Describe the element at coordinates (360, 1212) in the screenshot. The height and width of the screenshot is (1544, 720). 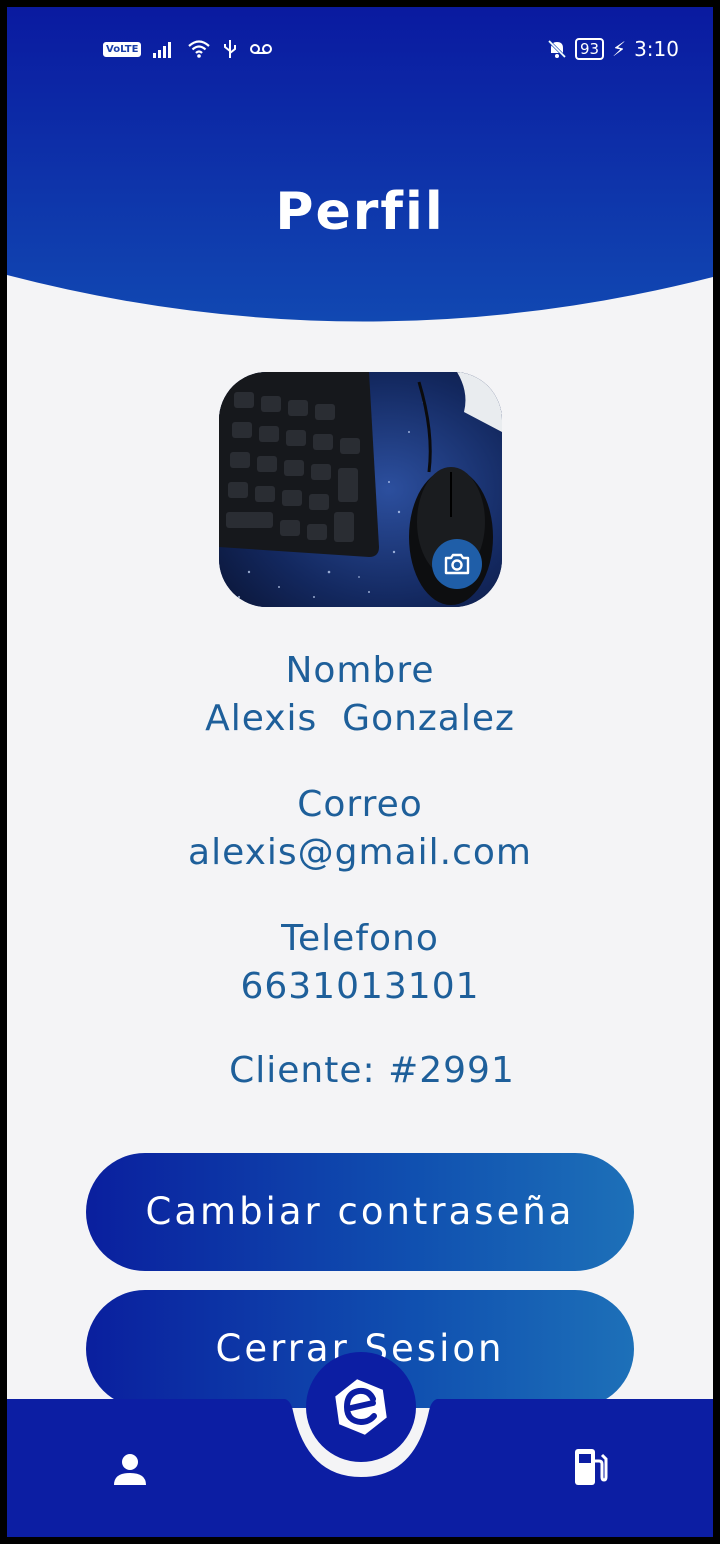
I see `change-password-button: Cambiar contraseña` at that location.